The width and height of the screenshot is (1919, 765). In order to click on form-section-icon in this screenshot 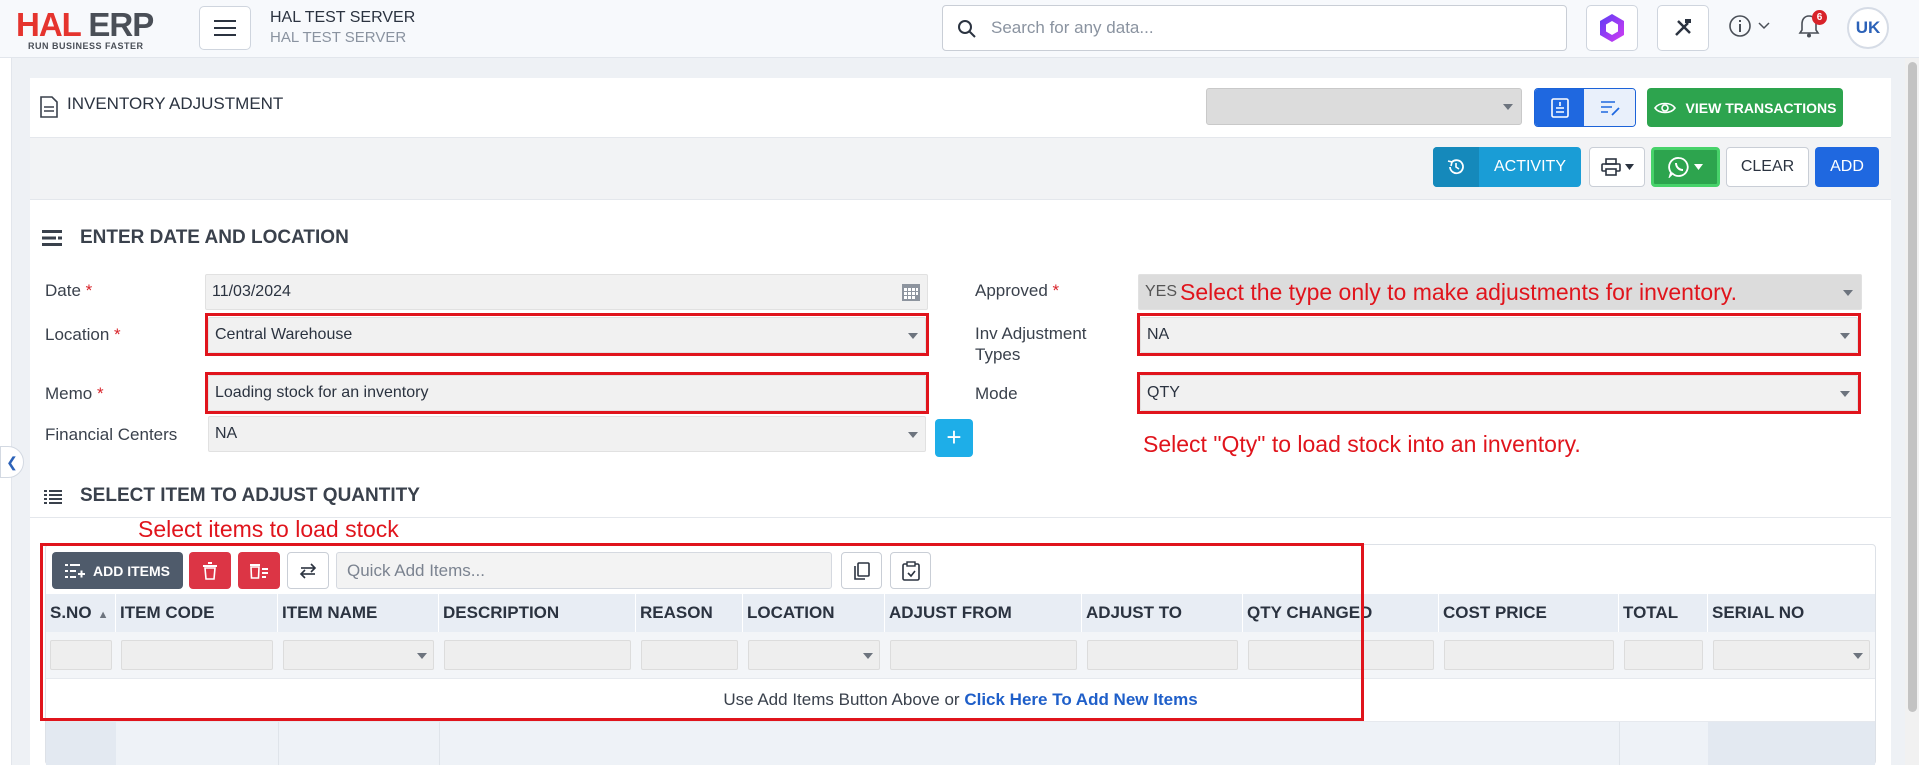, I will do `click(52, 238)`.